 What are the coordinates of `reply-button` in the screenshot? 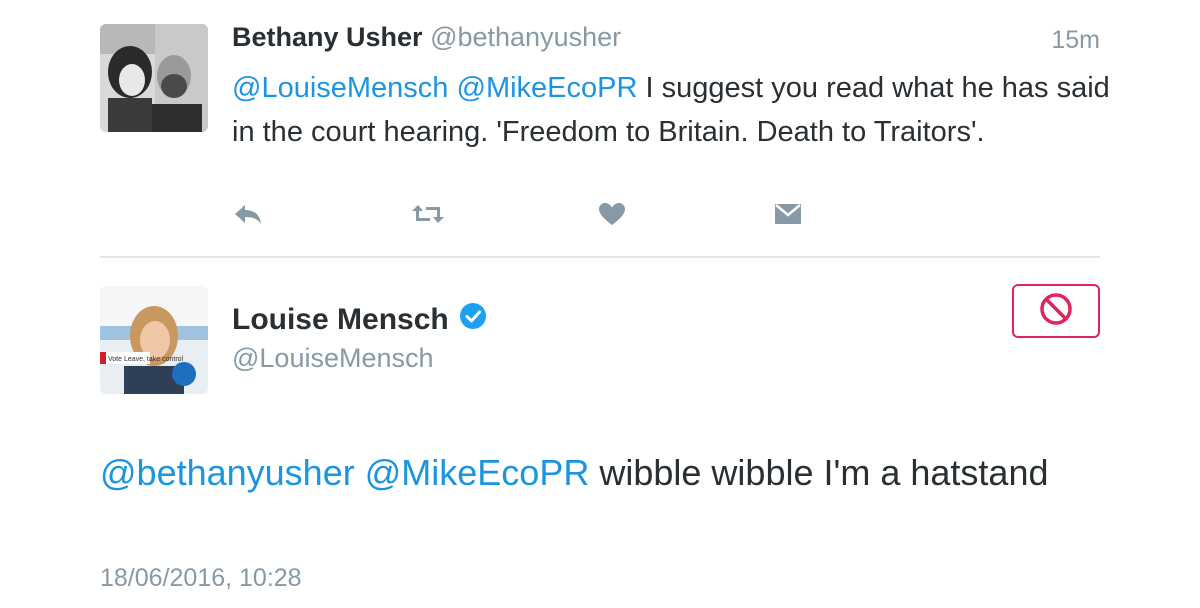 It's located at (248, 216).